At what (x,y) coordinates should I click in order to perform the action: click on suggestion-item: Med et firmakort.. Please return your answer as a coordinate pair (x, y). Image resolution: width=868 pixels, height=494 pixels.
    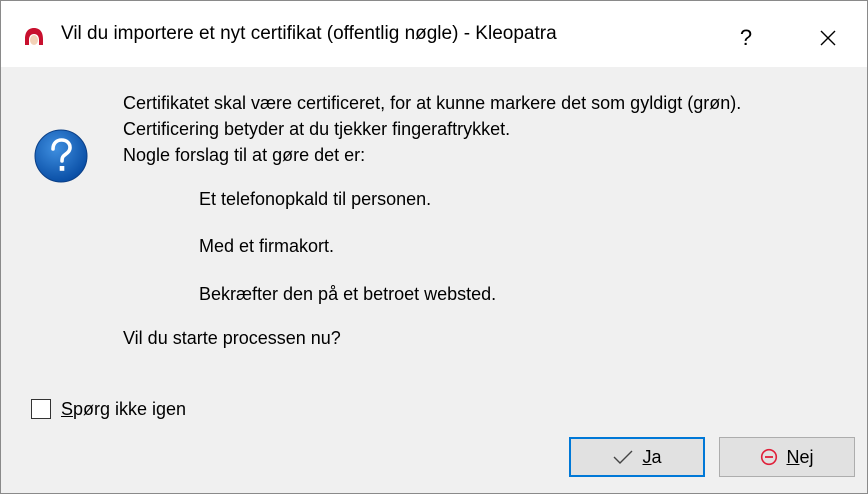
    Looking at the image, I should click on (267, 246).